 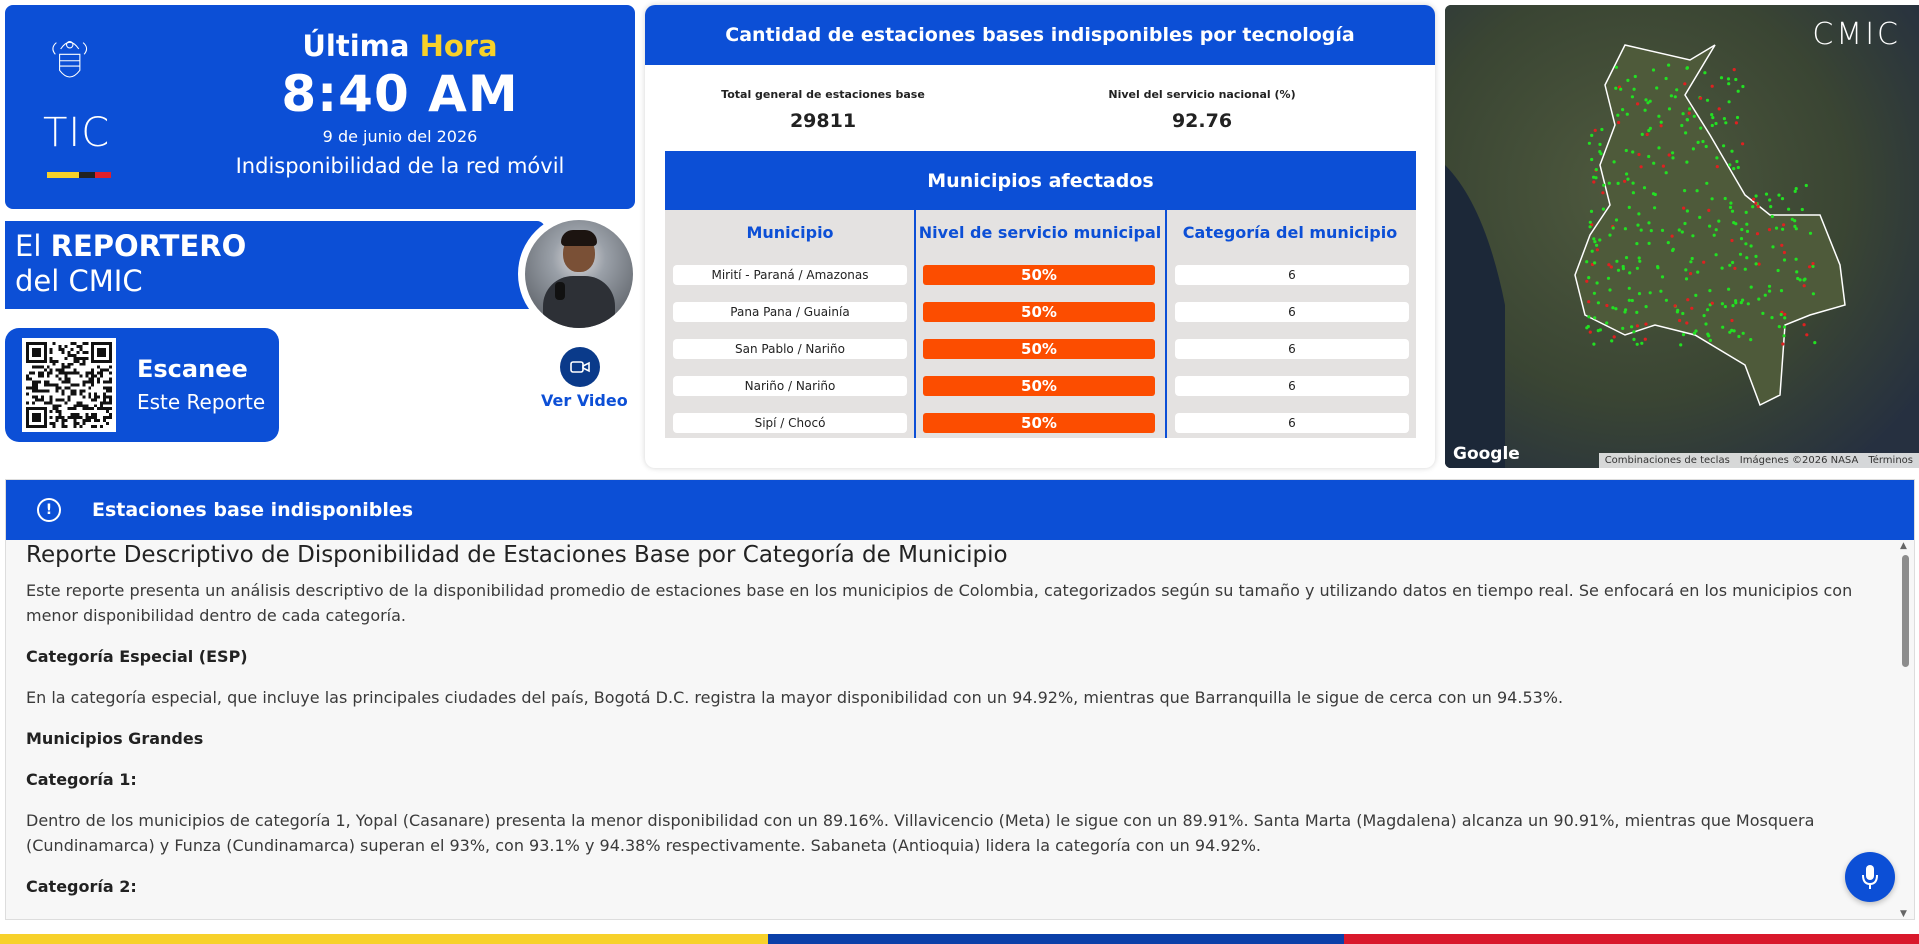 What do you see at coordinates (823, 110) in the screenshot?
I see `kpi-total-stations: Total general de estaciones base 29811` at bounding box center [823, 110].